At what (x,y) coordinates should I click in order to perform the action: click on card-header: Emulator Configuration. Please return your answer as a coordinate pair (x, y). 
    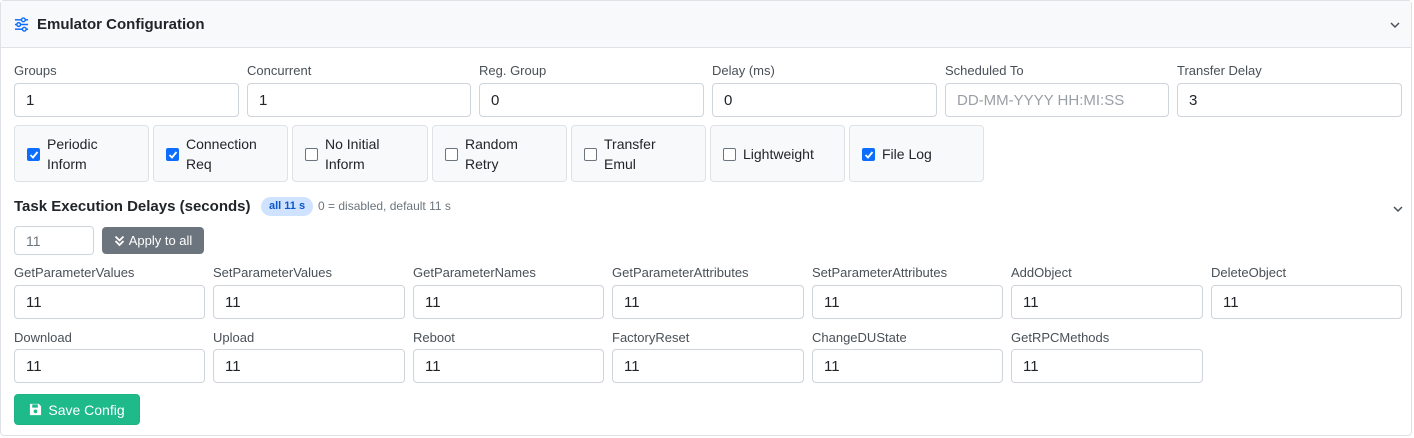
    Looking at the image, I should click on (706, 24).